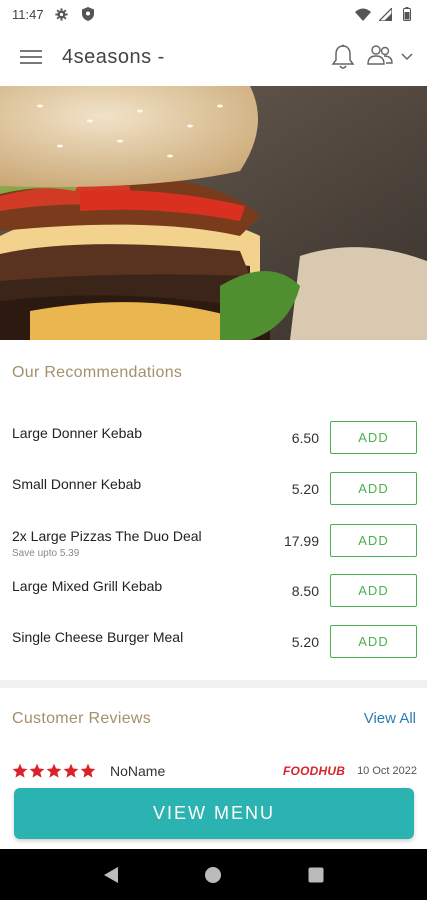  What do you see at coordinates (62, 14) in the screenshot?
I see `gear-icon` at bounding box center [62, 14].